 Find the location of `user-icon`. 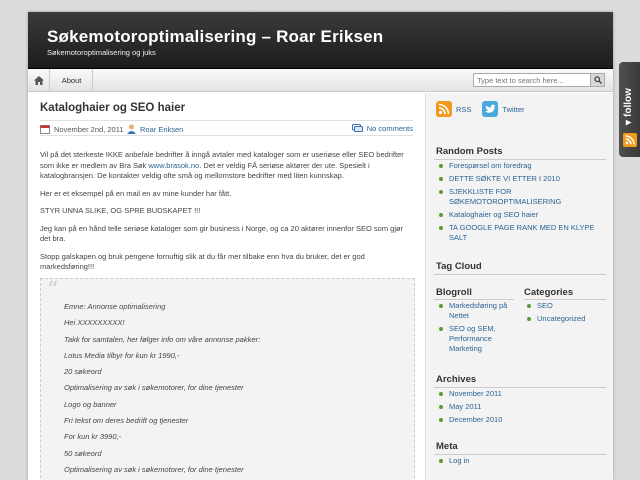

user-icon is located at coordinates (131, 129).